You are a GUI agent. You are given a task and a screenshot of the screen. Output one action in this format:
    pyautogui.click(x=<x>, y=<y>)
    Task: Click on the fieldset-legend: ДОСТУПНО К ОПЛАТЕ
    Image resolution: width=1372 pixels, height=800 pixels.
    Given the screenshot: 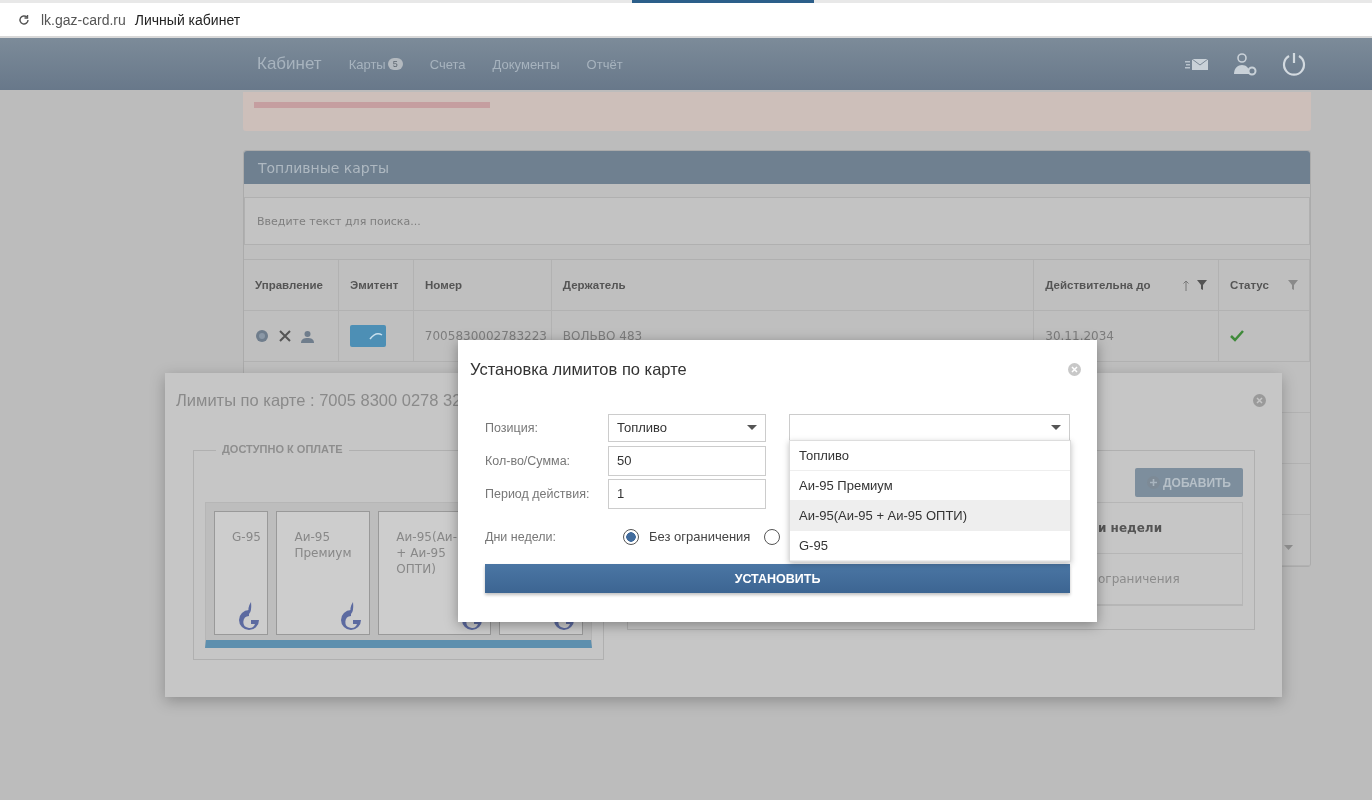 What is the action you would take?
    pyautogui.click(x=282, y=449)
    